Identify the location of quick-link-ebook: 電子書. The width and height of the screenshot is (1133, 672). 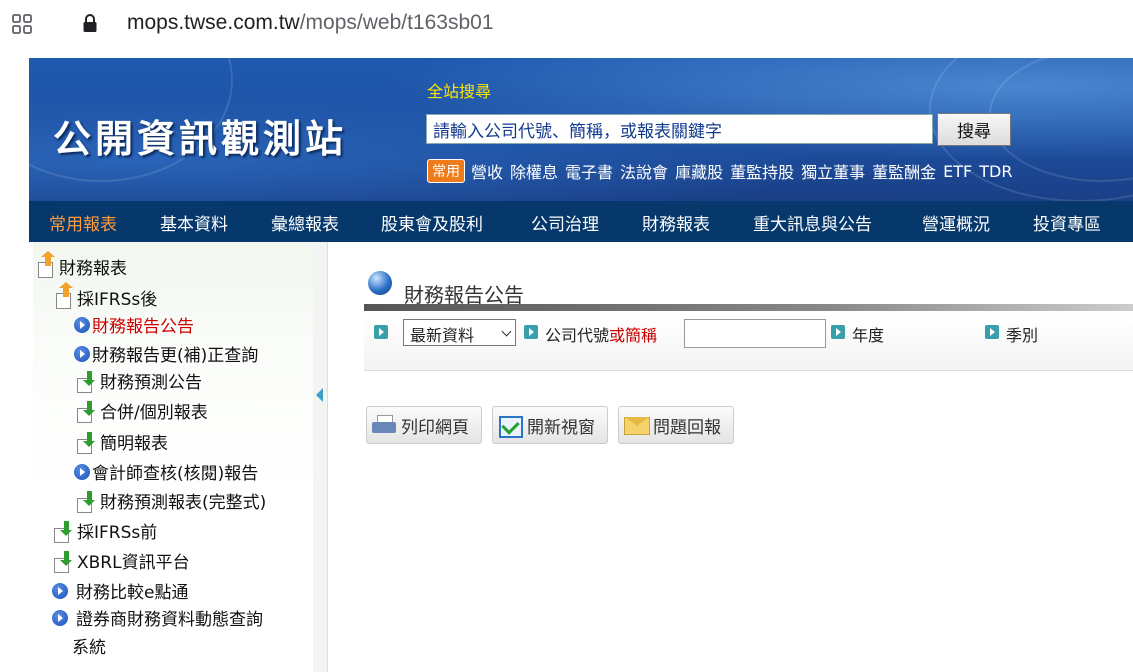
(589, 171).